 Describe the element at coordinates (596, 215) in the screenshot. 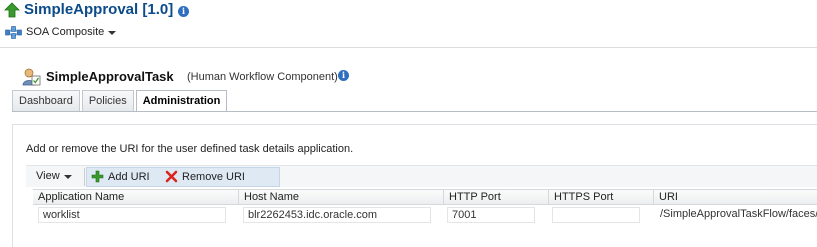

I see `https-port-field` at that location.